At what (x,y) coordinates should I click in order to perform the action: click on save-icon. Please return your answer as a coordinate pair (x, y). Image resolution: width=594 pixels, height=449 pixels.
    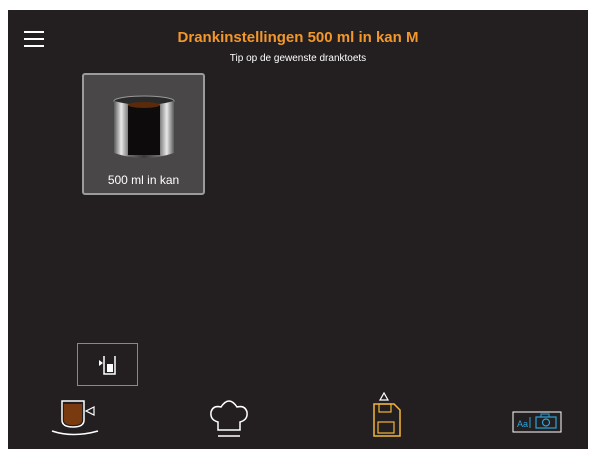
    Looking at the image, I should click on (387, 414).